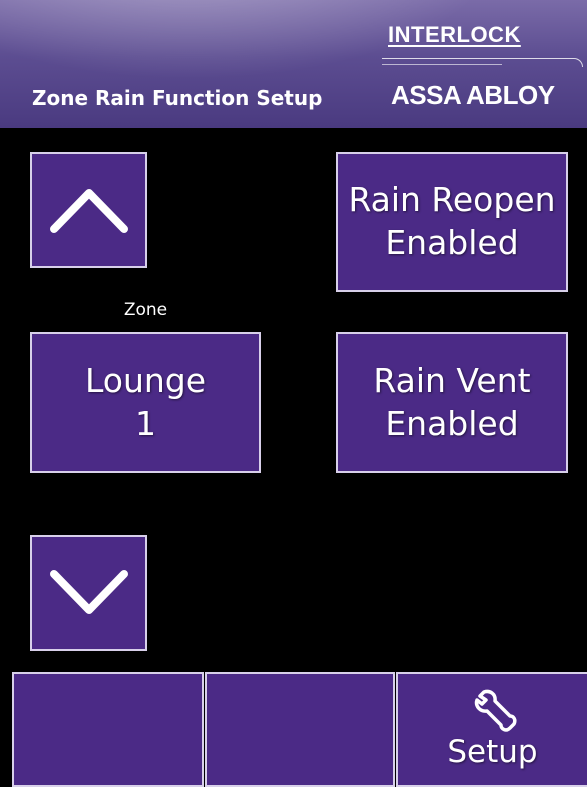 The image size is (587, 787). What do you see at coordinates (452, 222) in the screenshot?
I see `rain-reopen-button: Rain Reopen Enabled` at bounding box center [452, 222].